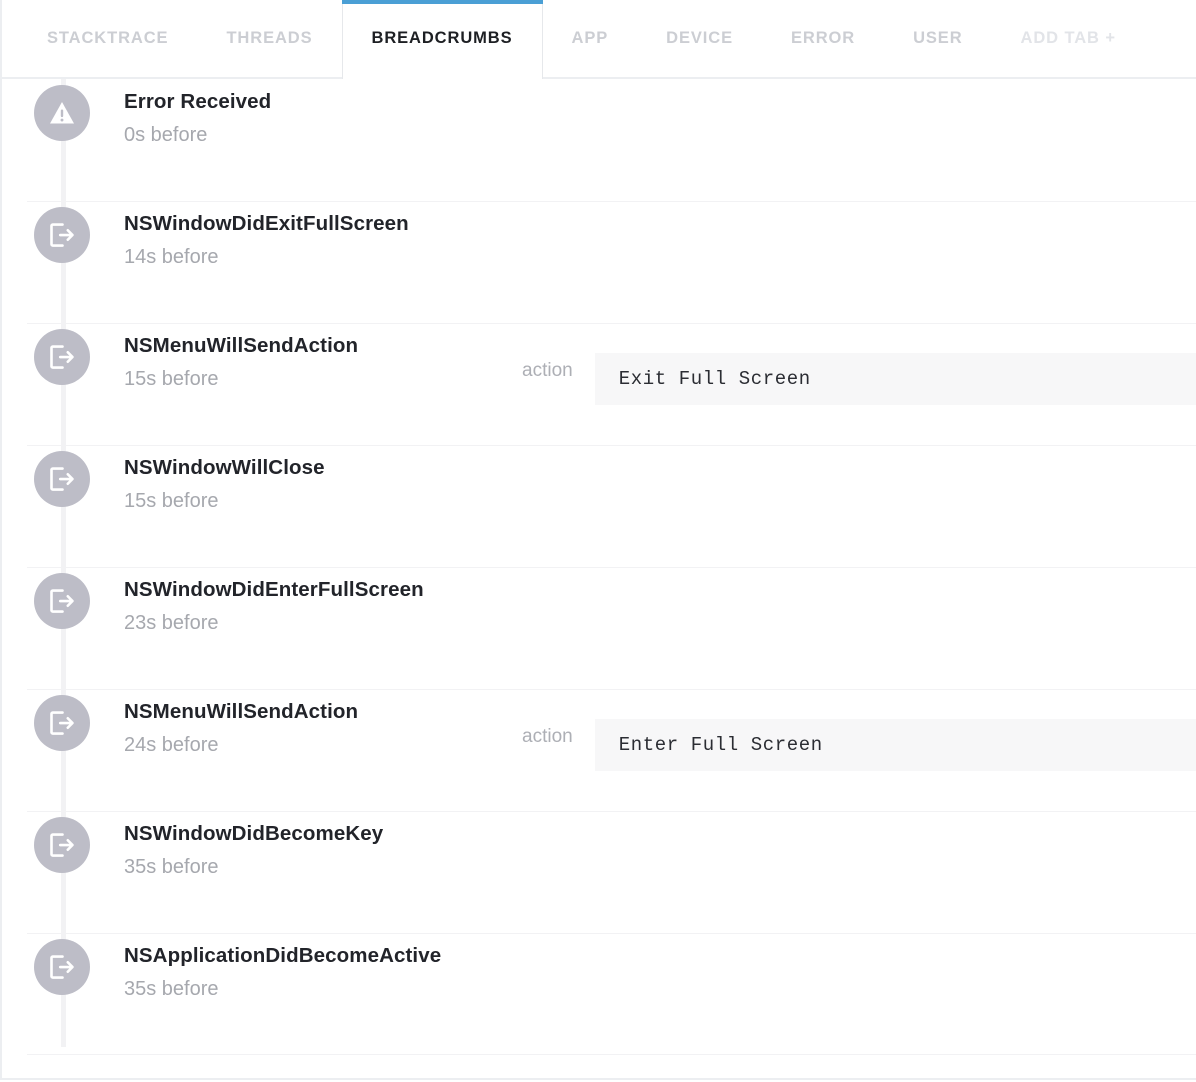 This screenshot has height=1082, width=1196. I want to click on breadcrumb-timestamp: 24s before, so click(171, 744).